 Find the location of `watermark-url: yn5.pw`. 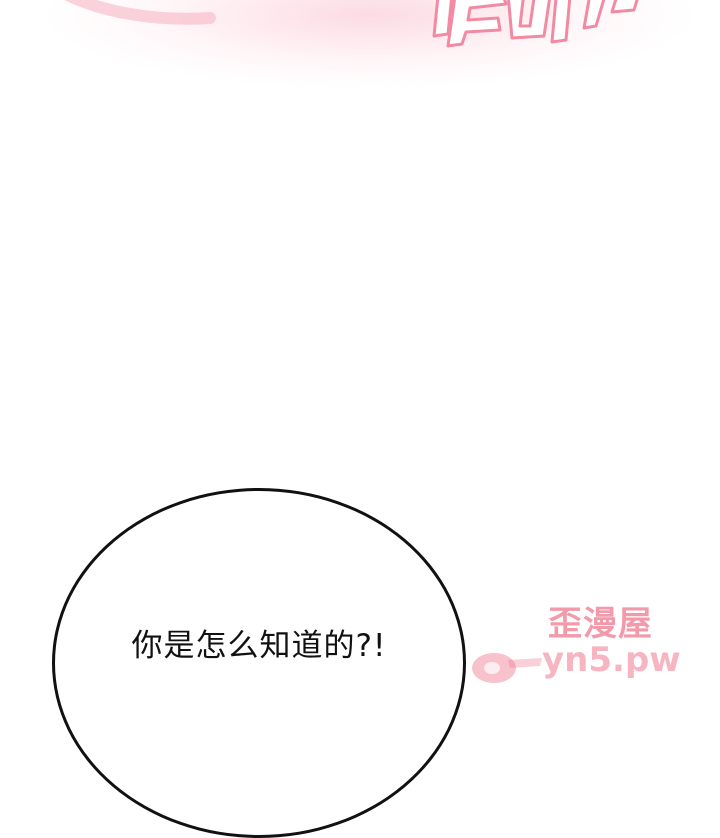

watermark-url: yn5.pw is located at coordinates (611, 660).